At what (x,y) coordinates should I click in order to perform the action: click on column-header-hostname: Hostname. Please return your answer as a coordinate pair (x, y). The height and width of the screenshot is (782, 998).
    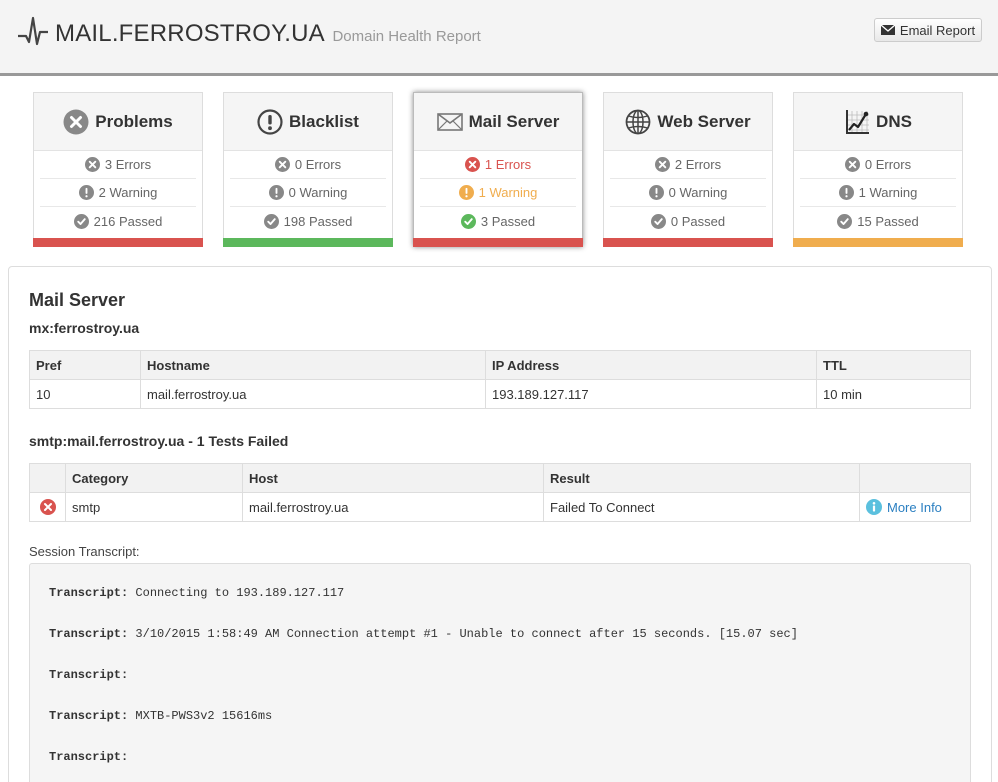
    Looking at the image, I should click on (313, 365).